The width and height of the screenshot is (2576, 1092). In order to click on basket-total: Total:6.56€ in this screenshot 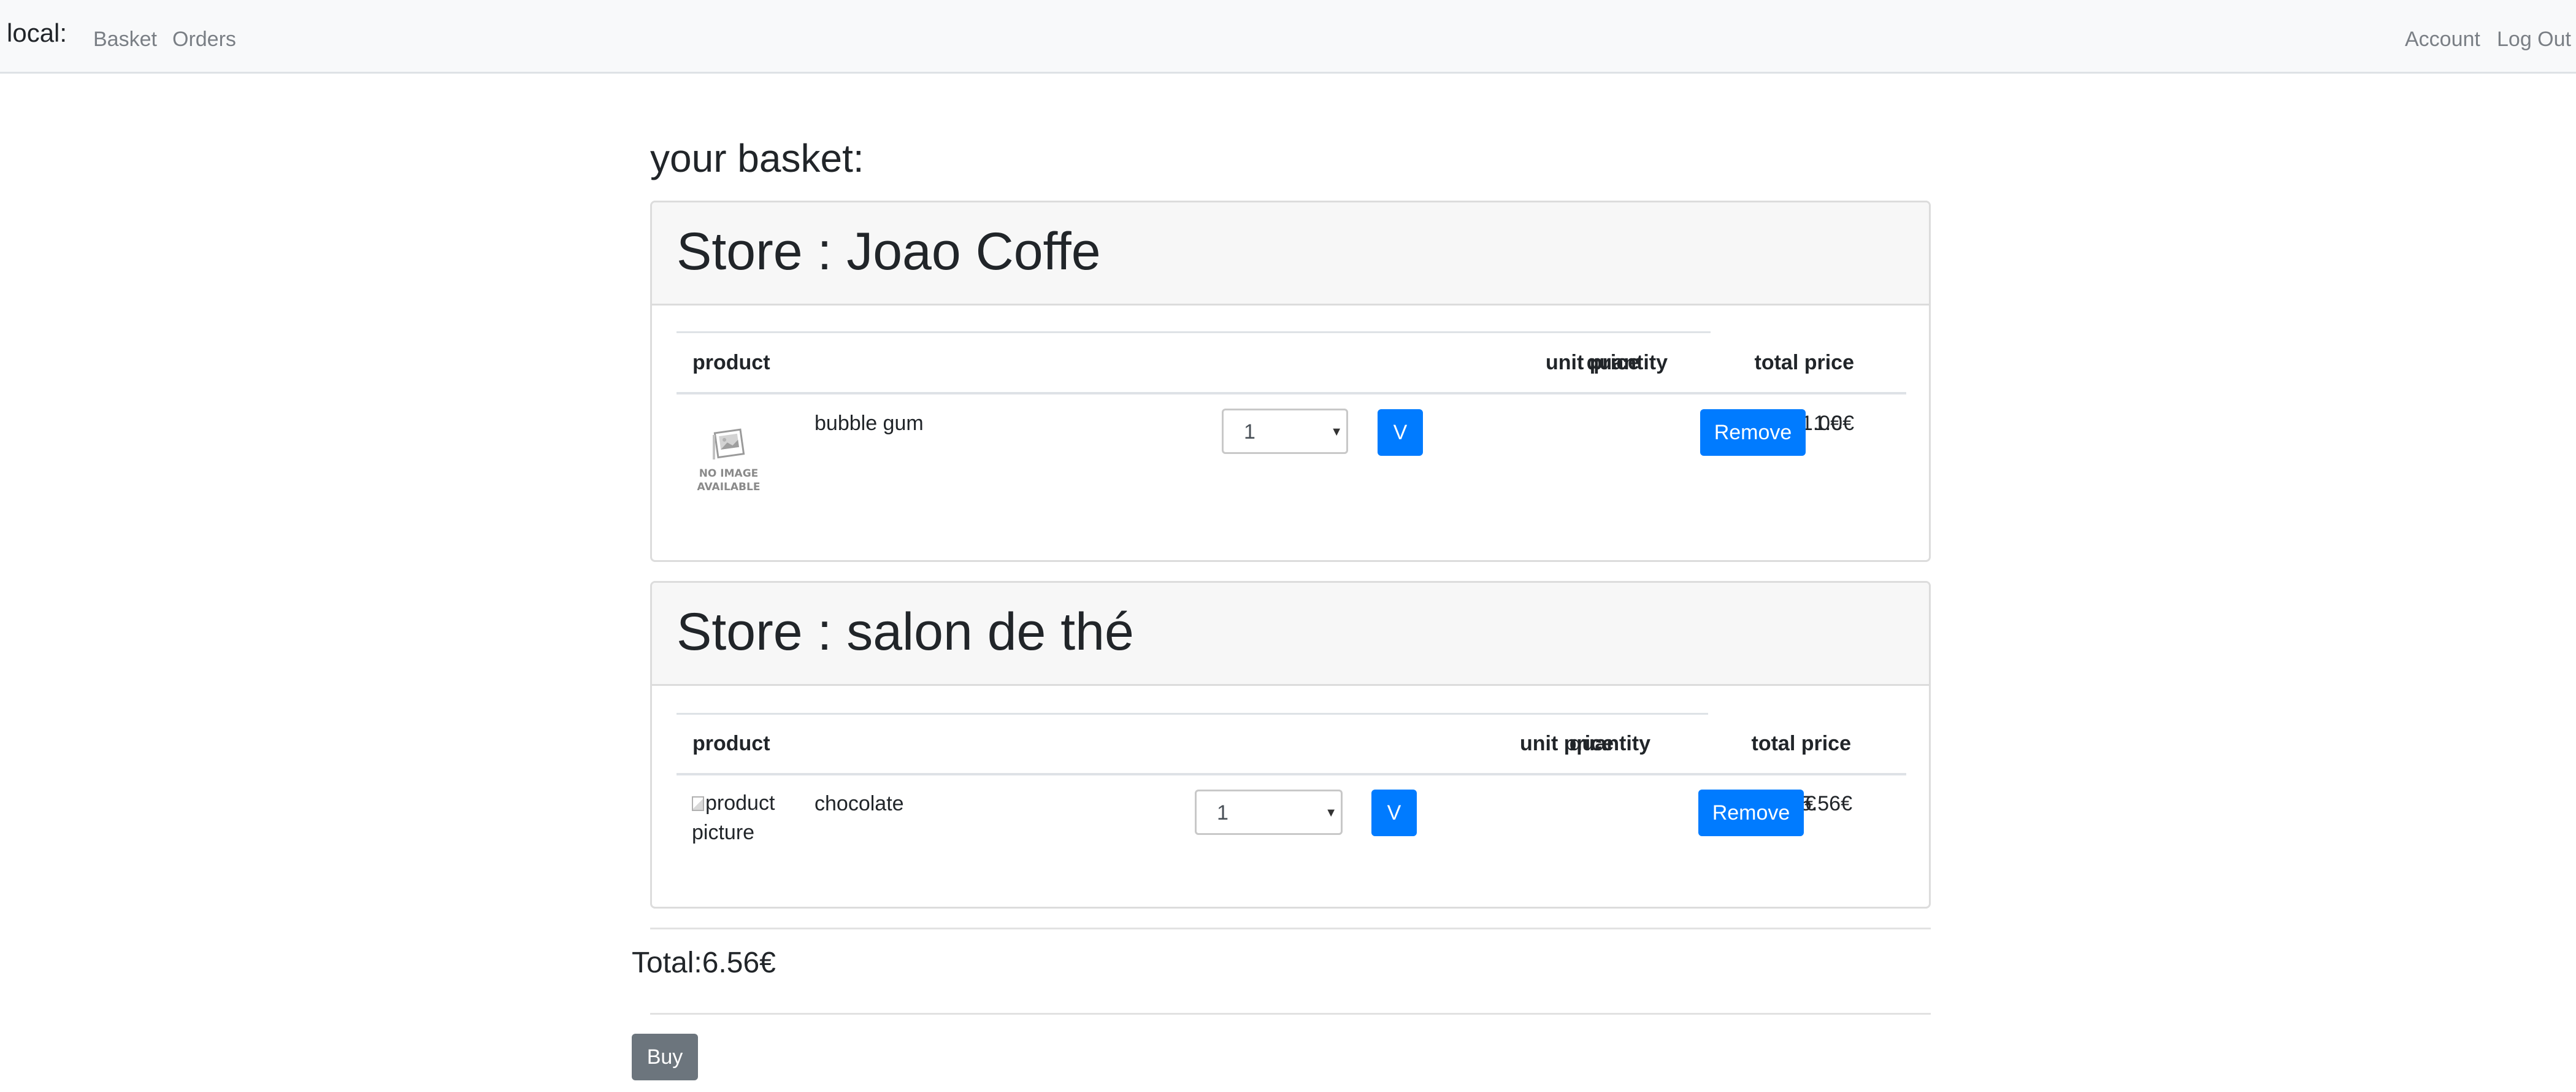, I will do `click(704, 963)`.